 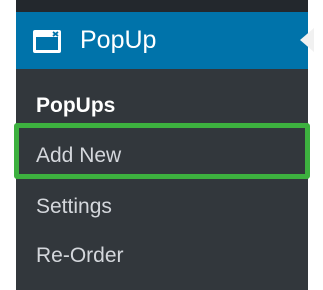 What do you see at coordinates (80, 256) in the screenshot?
I see `submenu-item-re-order: Re-Order` at bounding box center [80, 256].